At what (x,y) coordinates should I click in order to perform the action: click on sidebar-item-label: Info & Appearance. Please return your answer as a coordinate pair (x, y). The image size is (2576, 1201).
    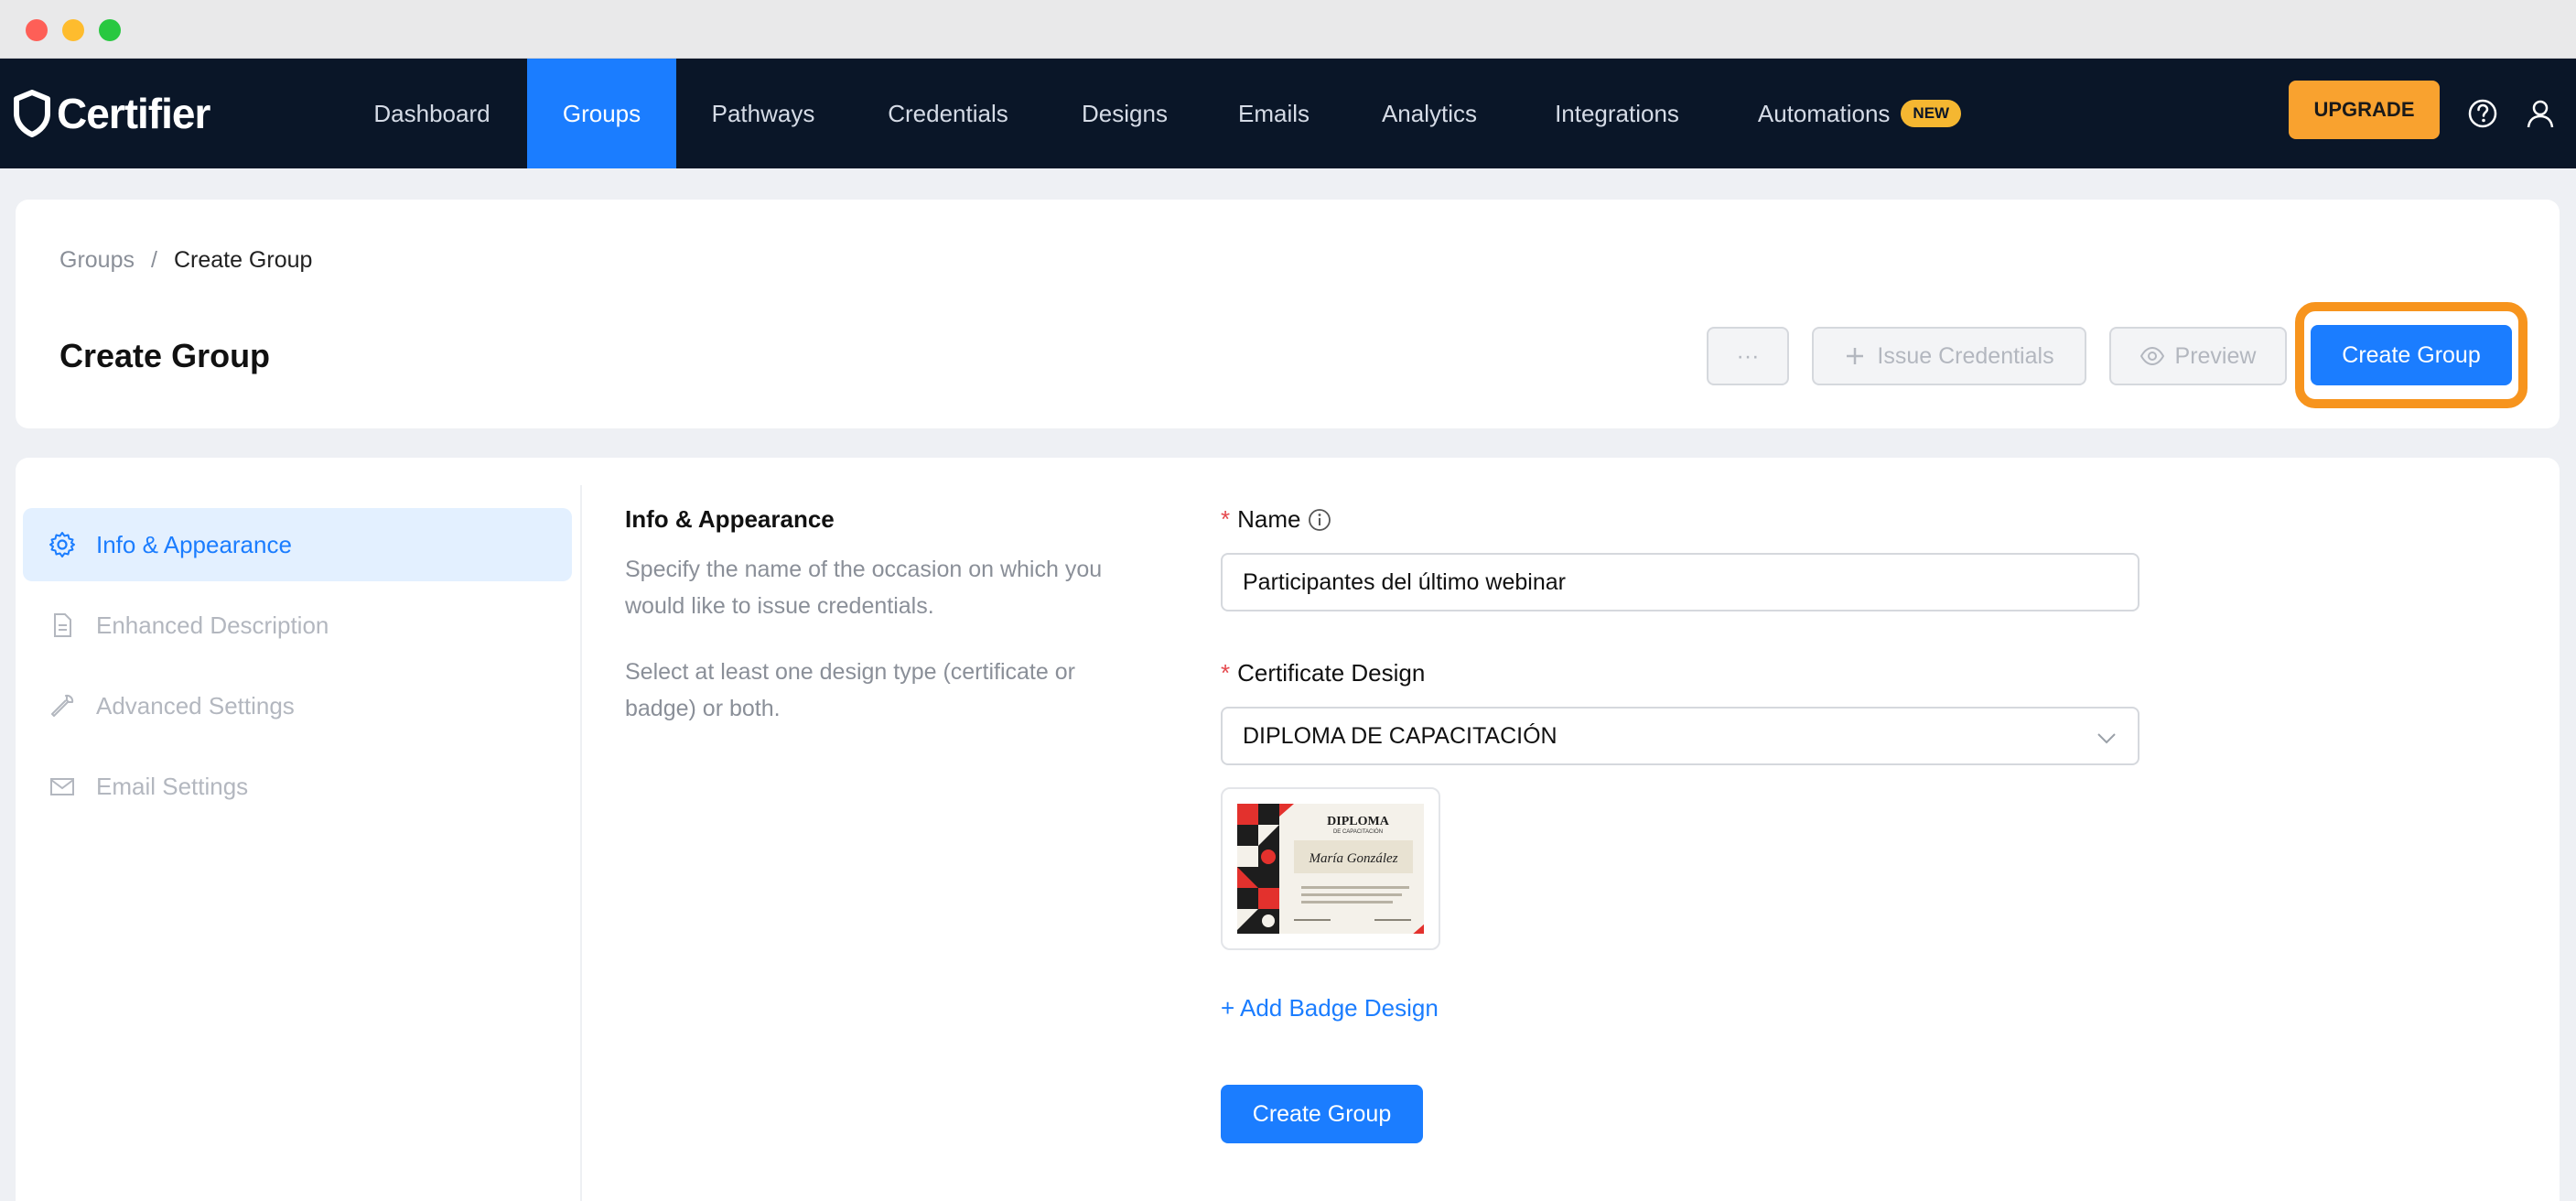
    Looking at the image, I should click on (194, 544).